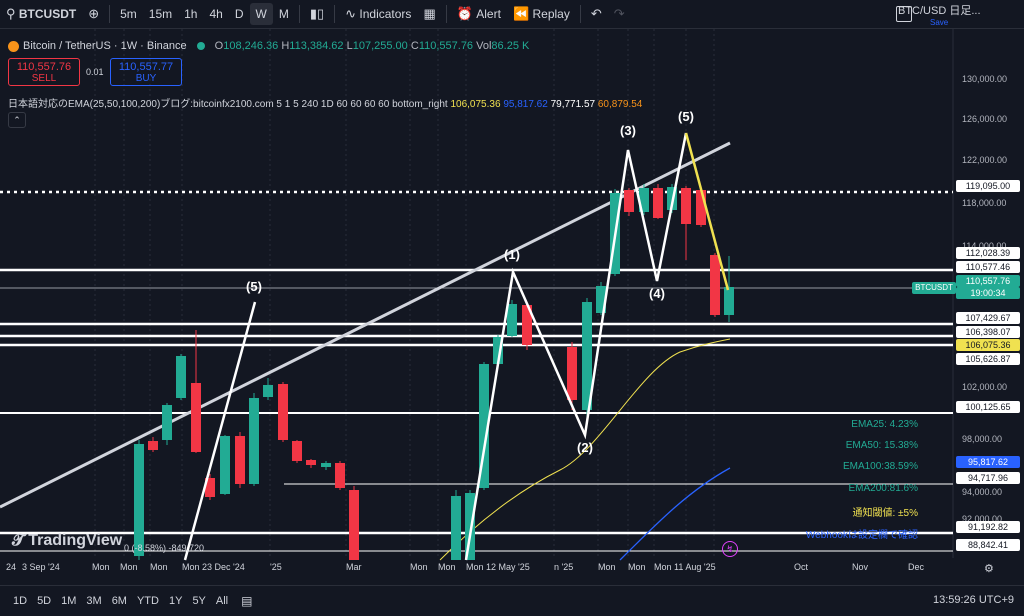  What do you see at coordinates (222, 601) in the screenshot?
I see `range-button-all: All` at bounding box center [222, 601].